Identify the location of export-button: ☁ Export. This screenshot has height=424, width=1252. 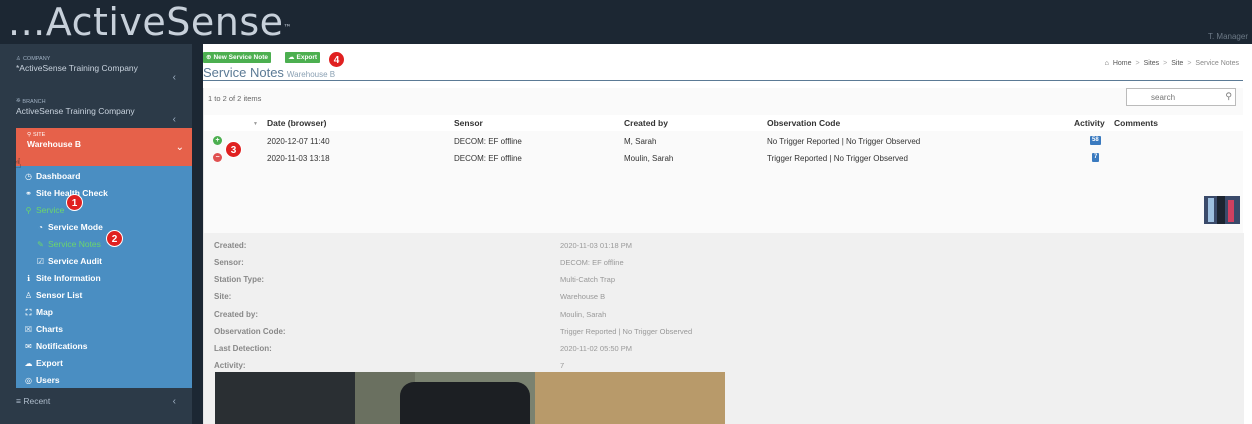
(303, 57).